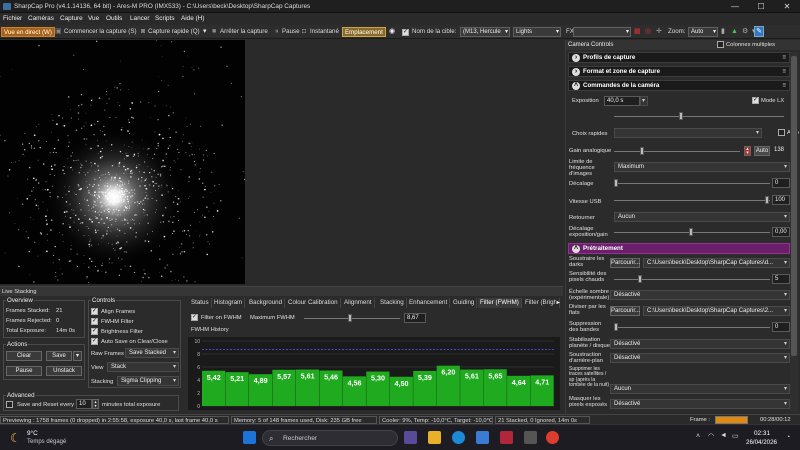 This screenshot has width=800, height=450. What do you see at coordinates (644, 101) in the screenshot?
I see `exposure-dropdown` at bounding box center [644, 101].